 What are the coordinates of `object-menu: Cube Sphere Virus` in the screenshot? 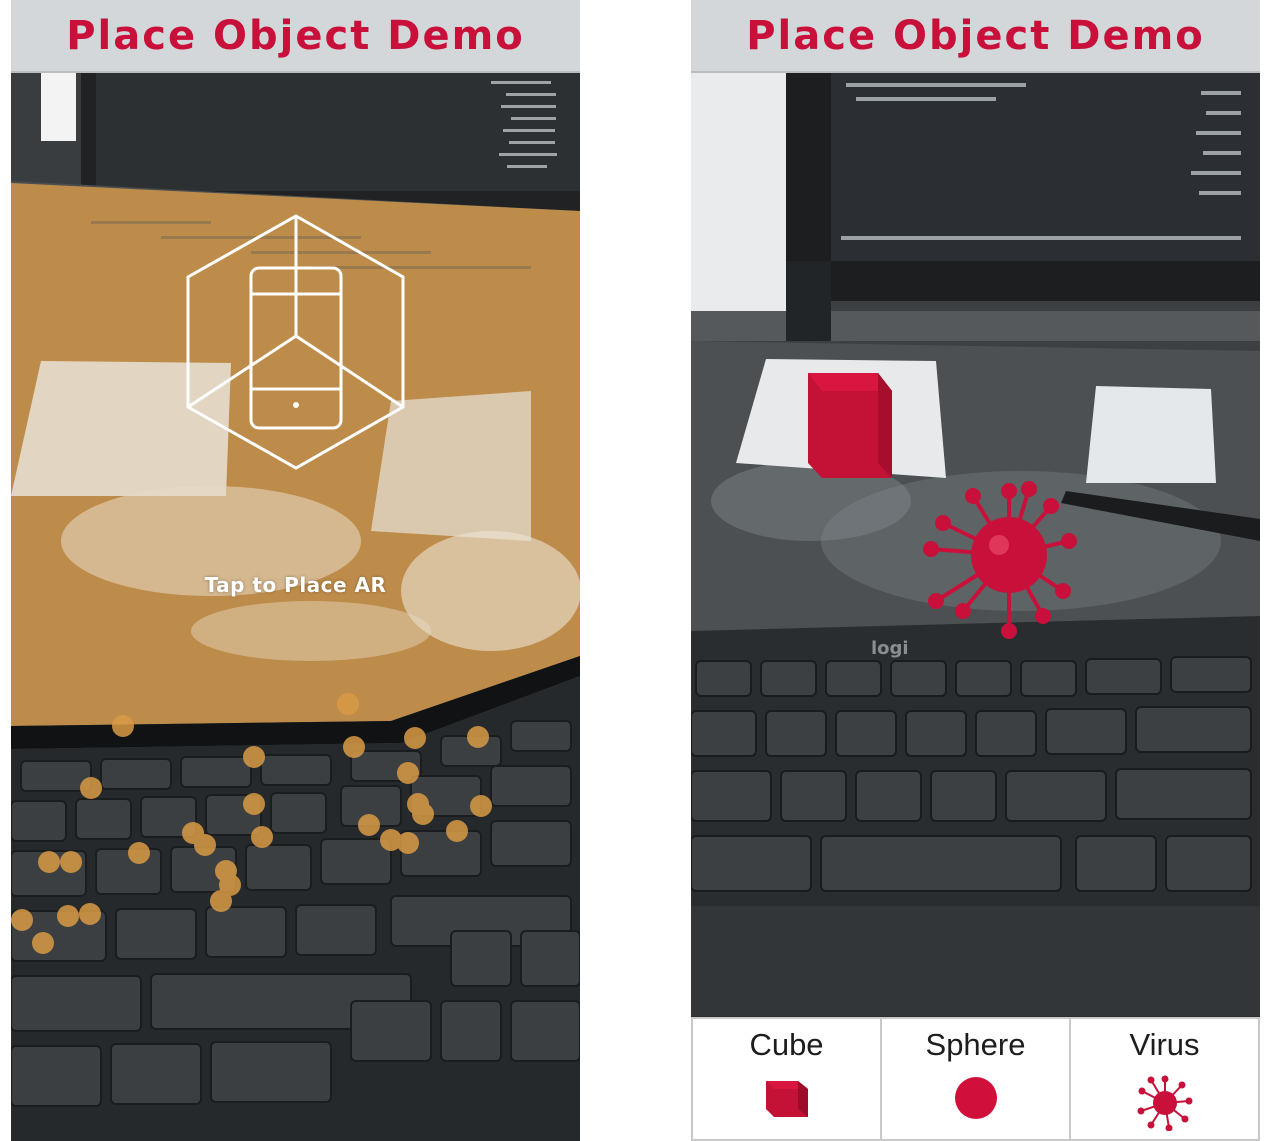 It's located at (975, 1079).